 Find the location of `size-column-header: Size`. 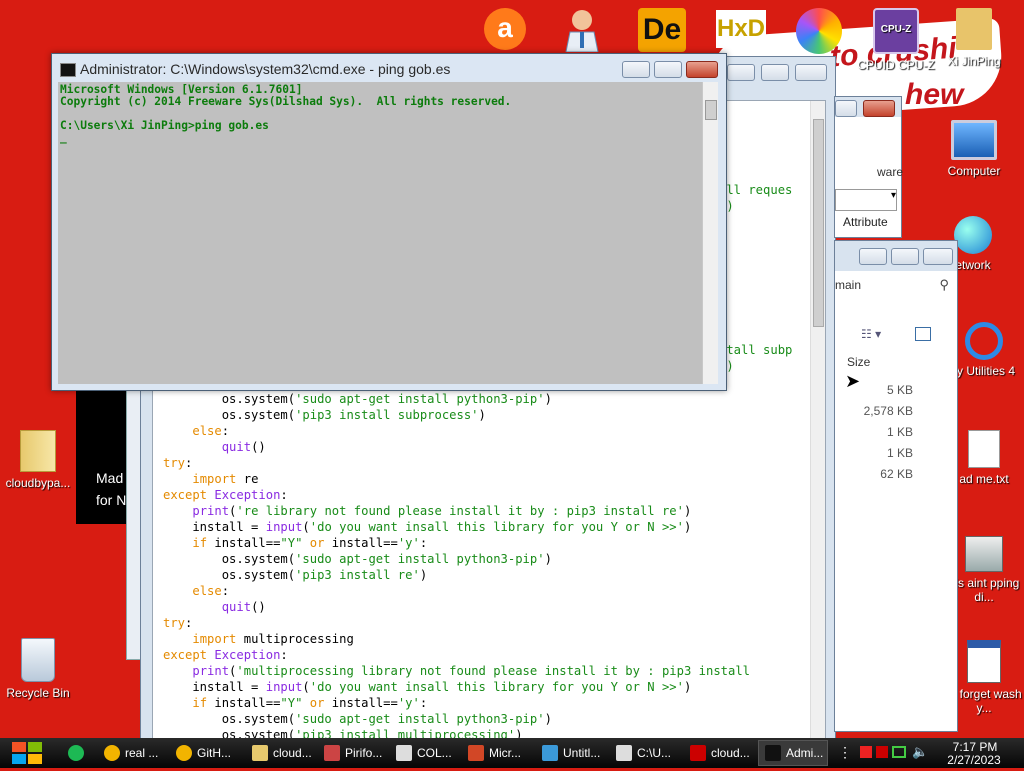

size-column-header: Size is located at coordinates (858, 362).